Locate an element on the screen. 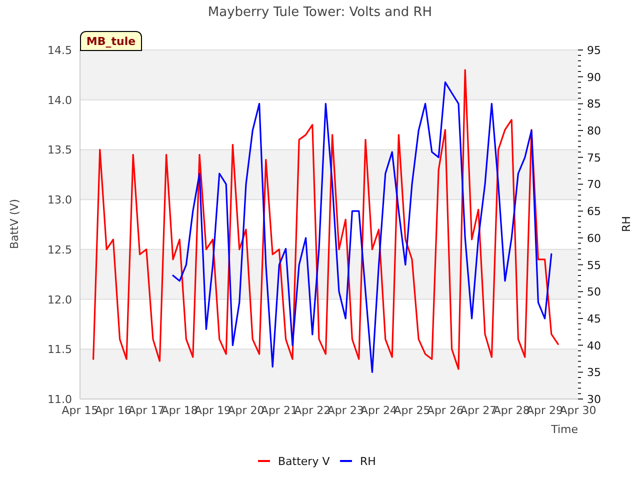 This screenshot has height=480, width=640. y2-tick-label: 75 is located at coordinates (594, 157).